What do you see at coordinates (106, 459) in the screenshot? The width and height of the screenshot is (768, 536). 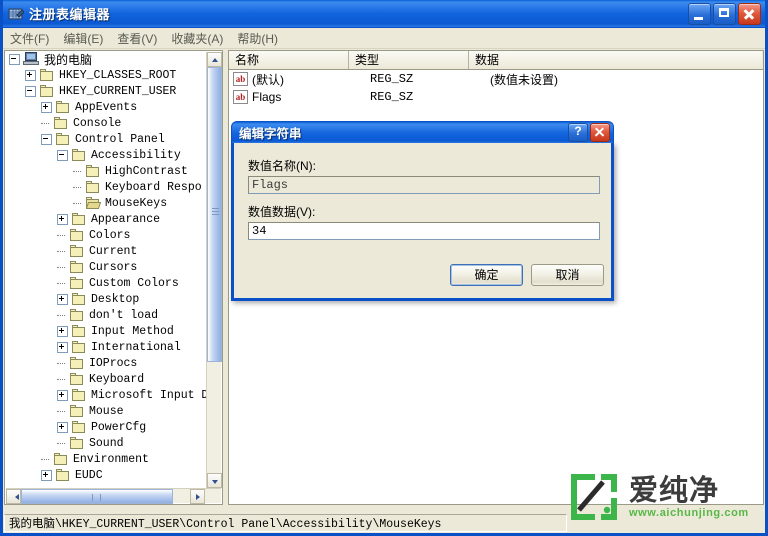 I see `tree-node-environment: Environment` at bounding box center [106, 459].